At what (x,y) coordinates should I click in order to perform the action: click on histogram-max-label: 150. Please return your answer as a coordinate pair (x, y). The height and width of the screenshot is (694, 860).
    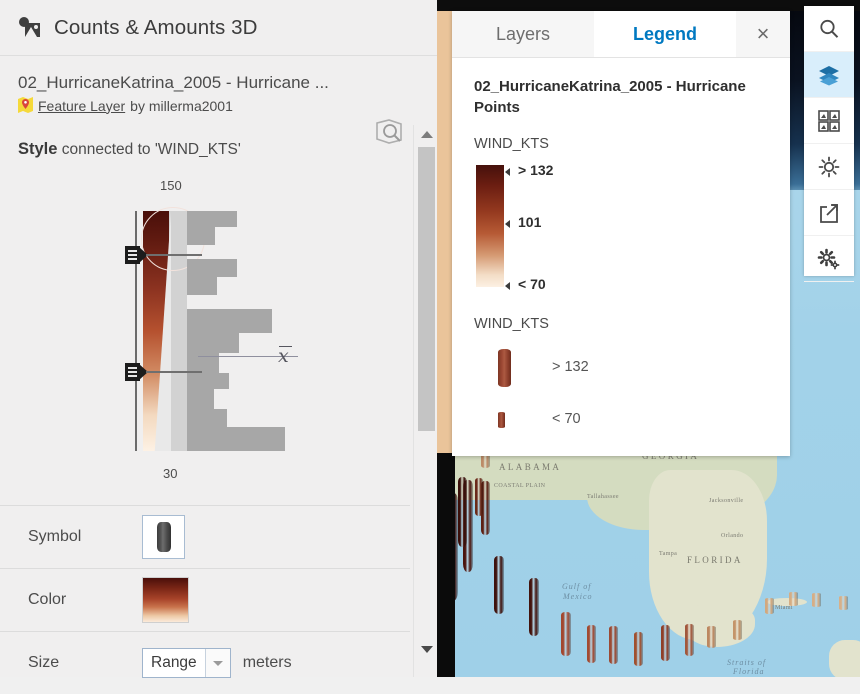
    Looking at the image, I should click on (171, 185).